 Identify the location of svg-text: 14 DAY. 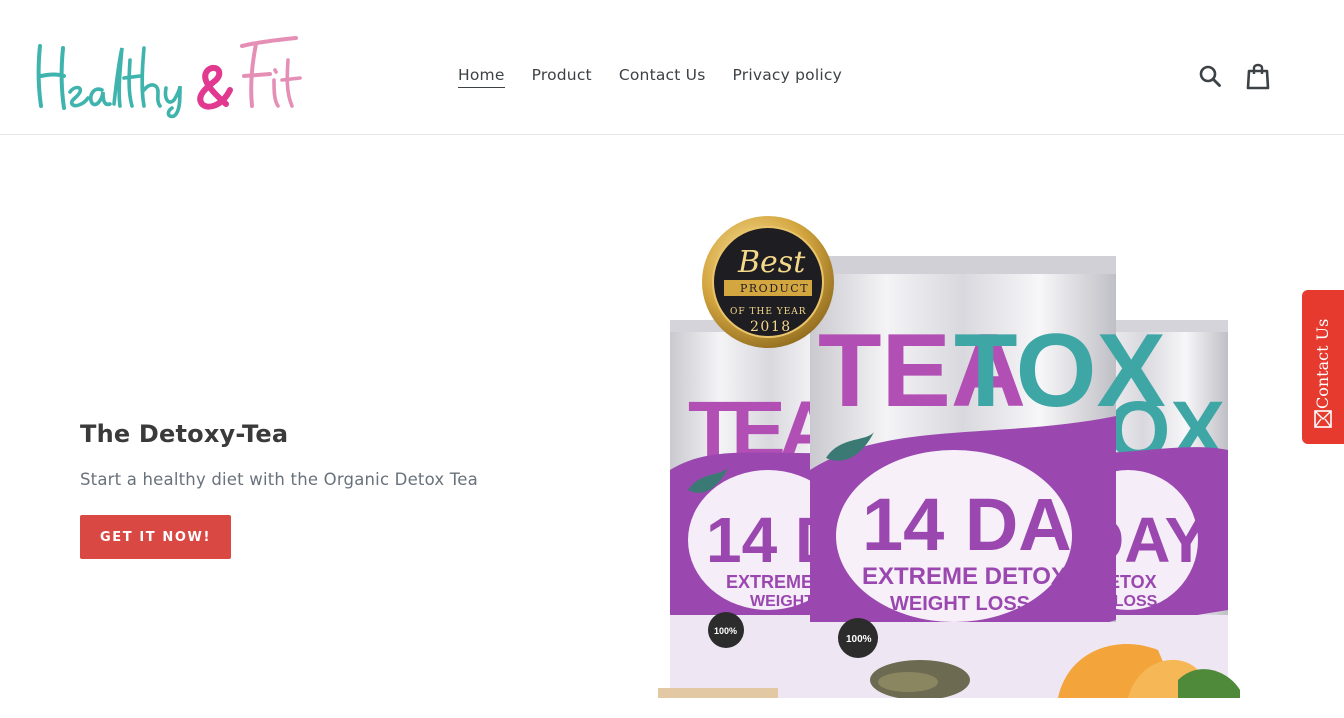
(988, 524).